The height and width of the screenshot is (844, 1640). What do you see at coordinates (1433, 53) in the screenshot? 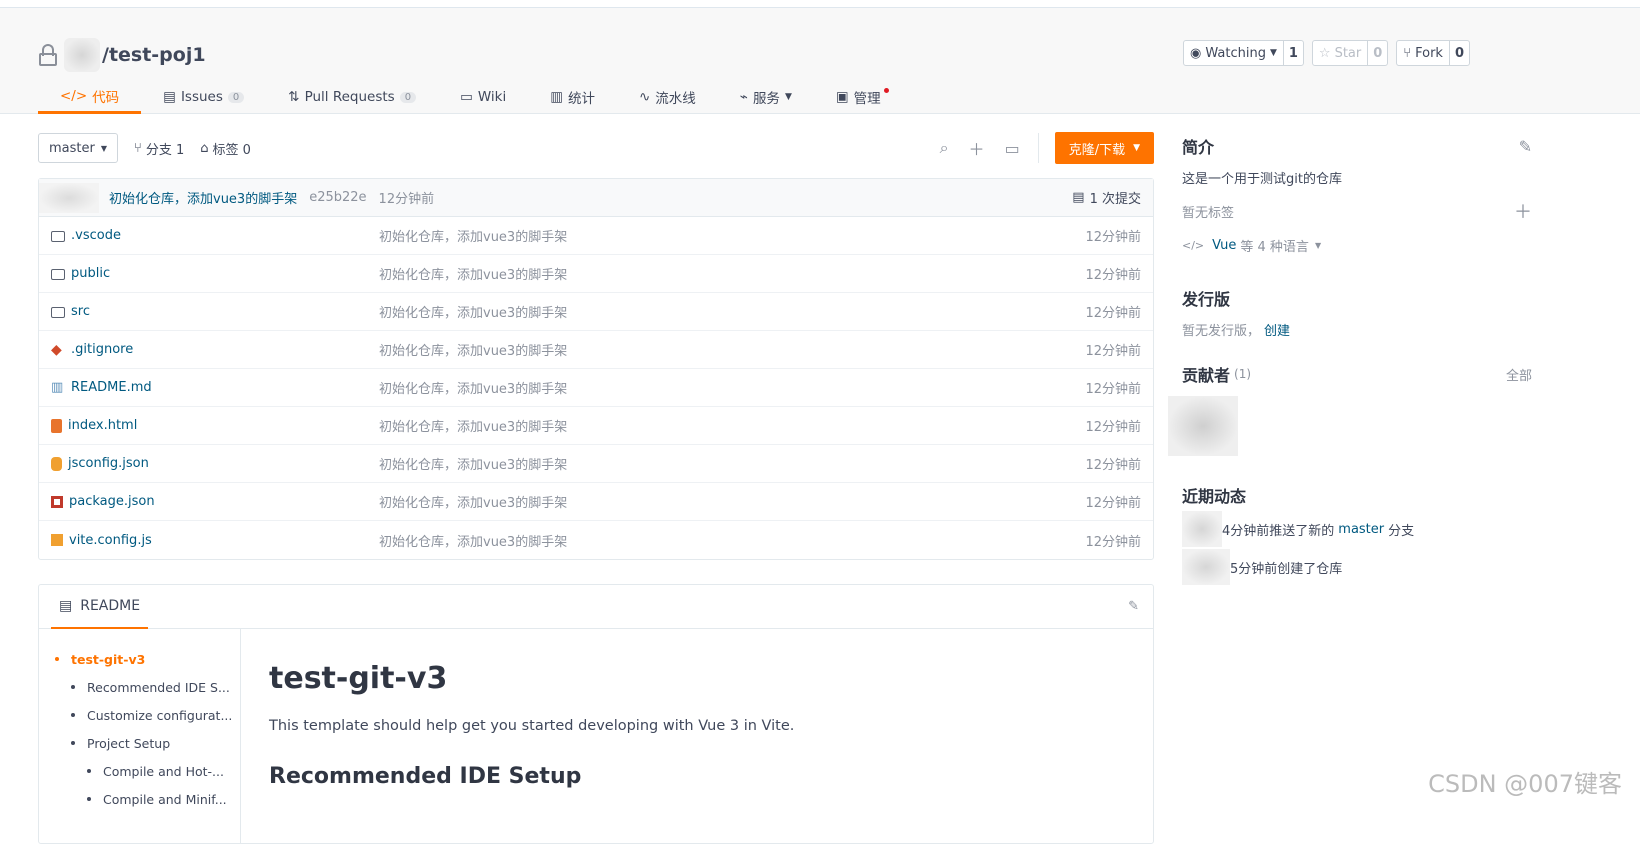
I see `fork-button: ⑂Fork 0` at bounding box center [1433, 53].